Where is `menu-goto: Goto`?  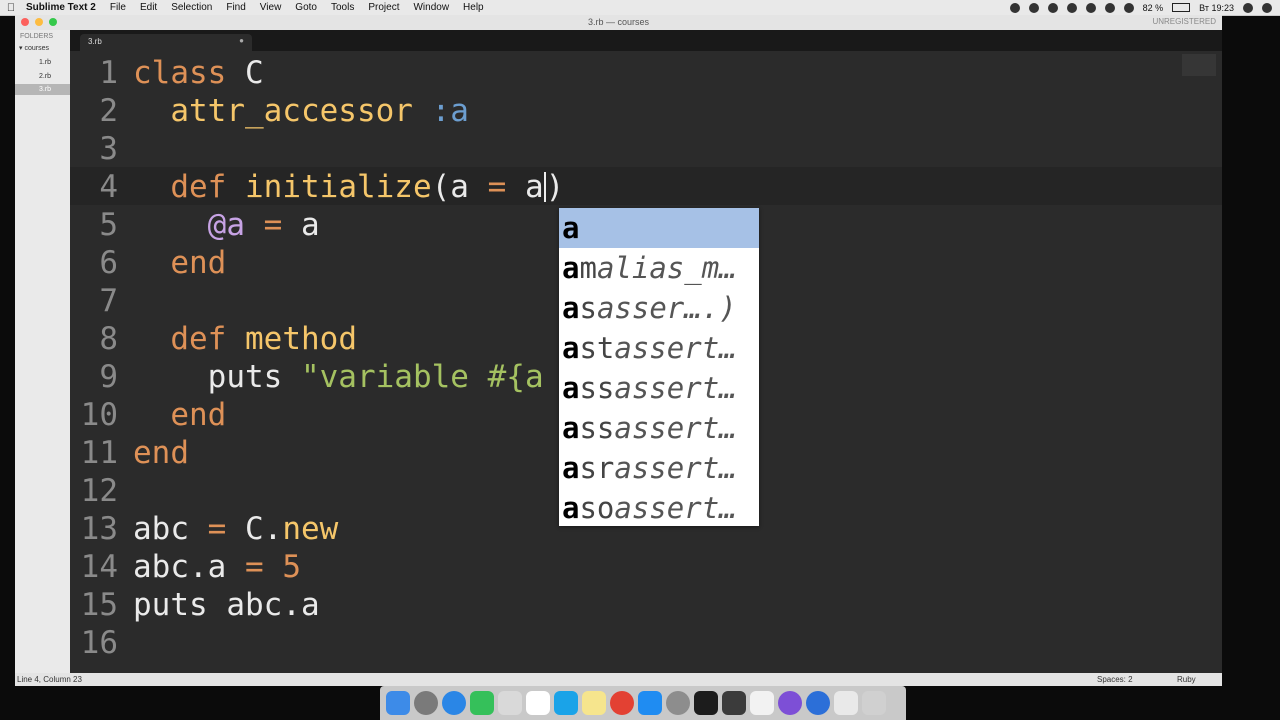
menu-goto: Goto is located at coordinates (306, 7).